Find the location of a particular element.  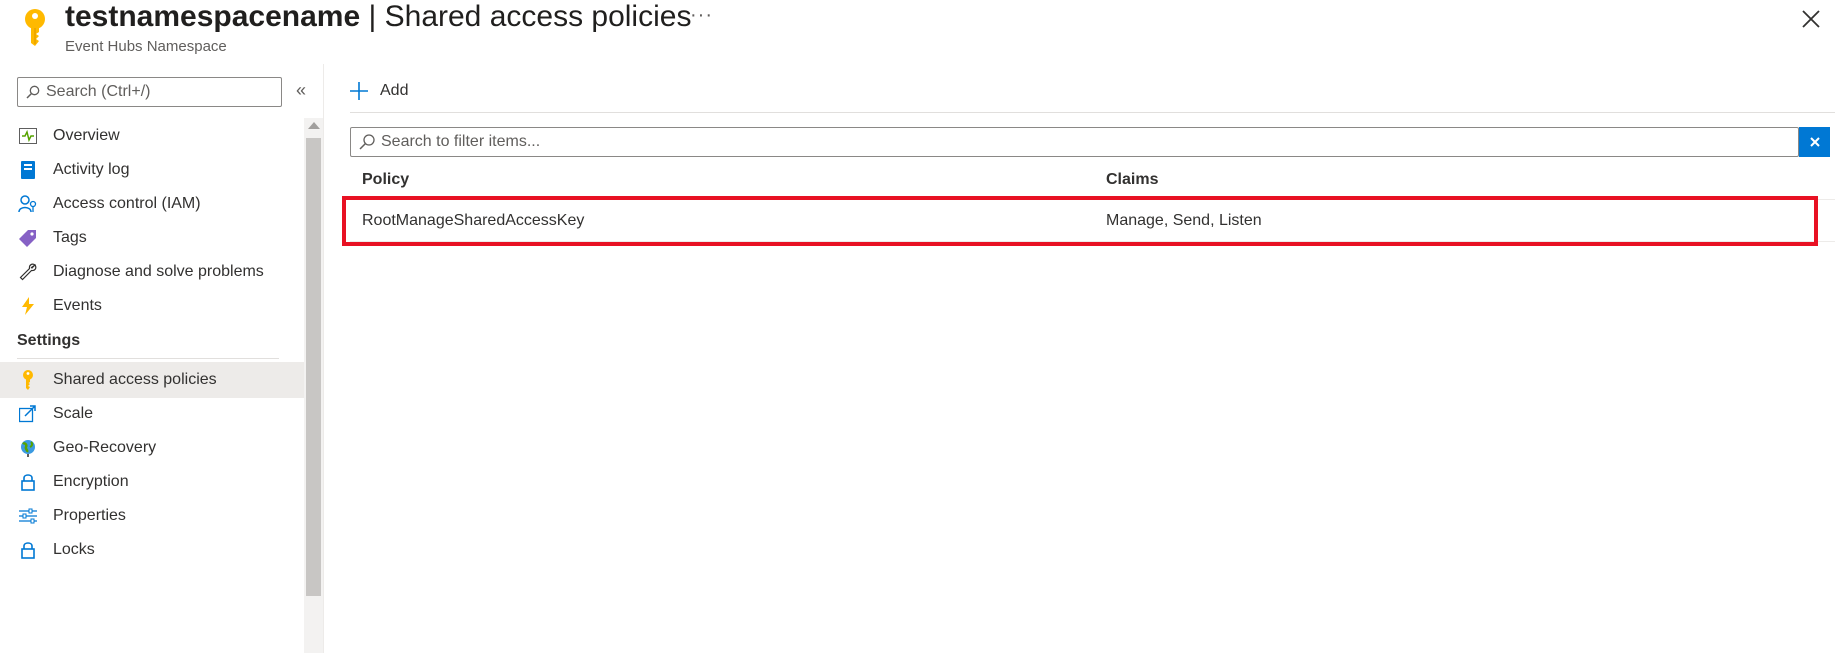

policy-name-cell: RootManageSharedAccessKey is located at coordinates (473, 220).